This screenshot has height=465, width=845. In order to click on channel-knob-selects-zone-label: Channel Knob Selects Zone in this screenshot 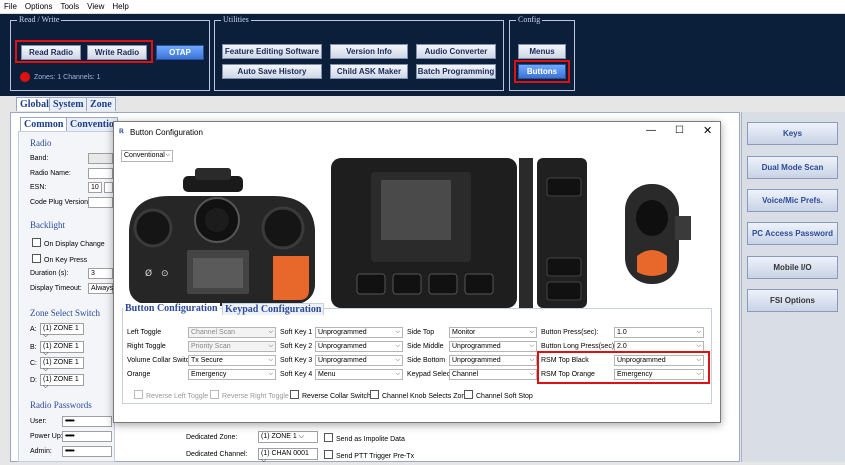, I will do `click(426, 396)`.